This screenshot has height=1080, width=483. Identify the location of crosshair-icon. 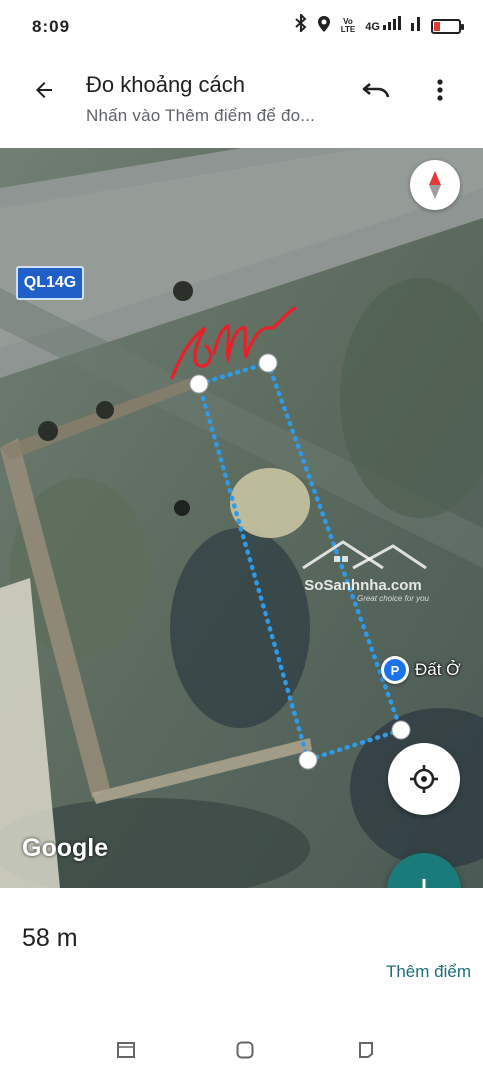
(424, 779).